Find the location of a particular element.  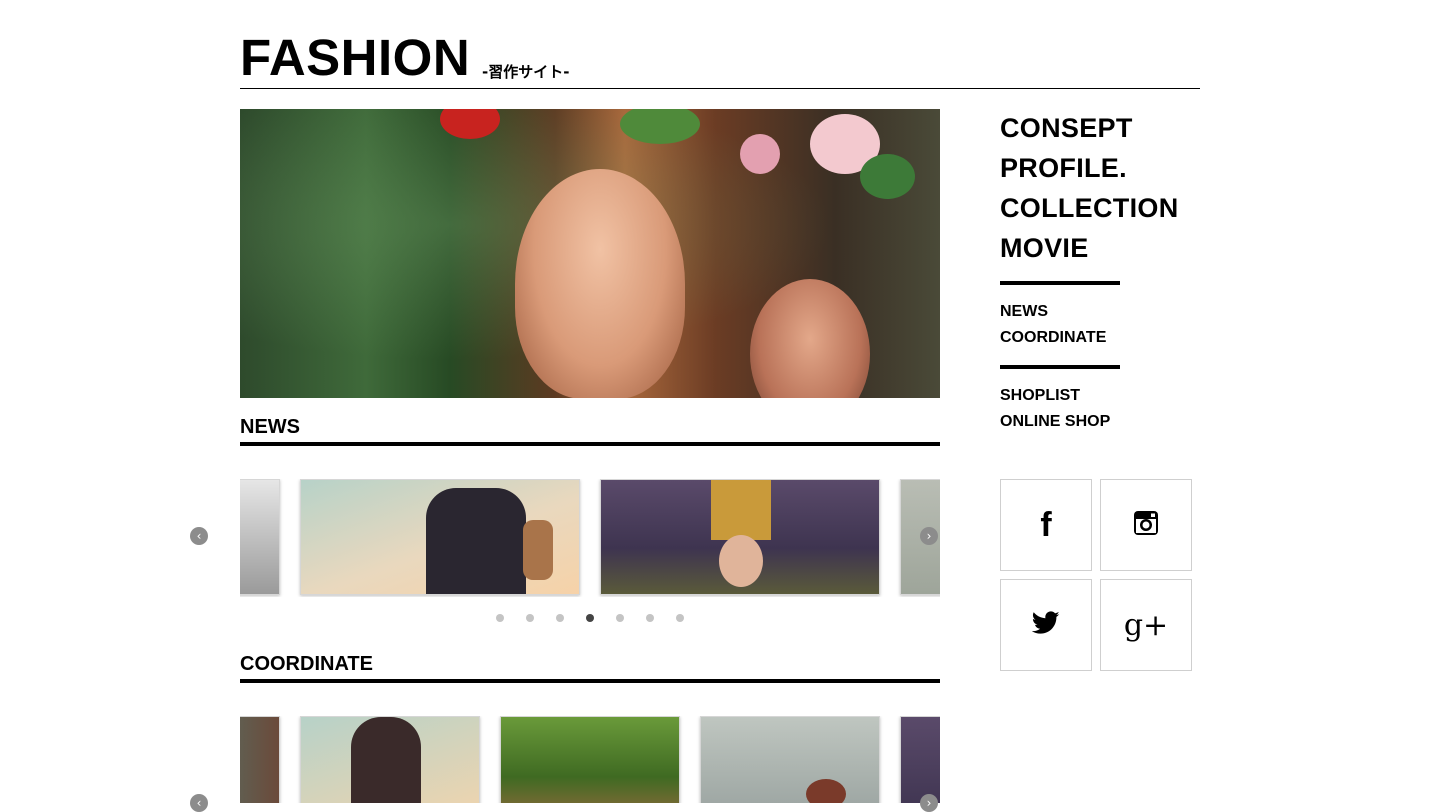

nav-news: NEWS is located at coordinates (1100, 312).